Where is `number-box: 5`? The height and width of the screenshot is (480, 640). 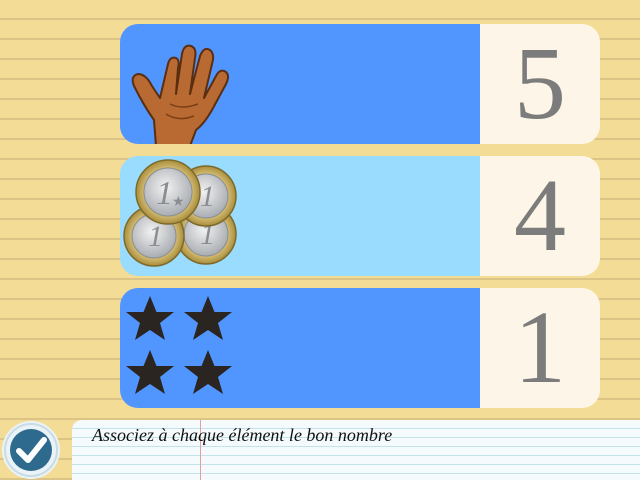
number-box: 5 is located at coordinates (540, 84).